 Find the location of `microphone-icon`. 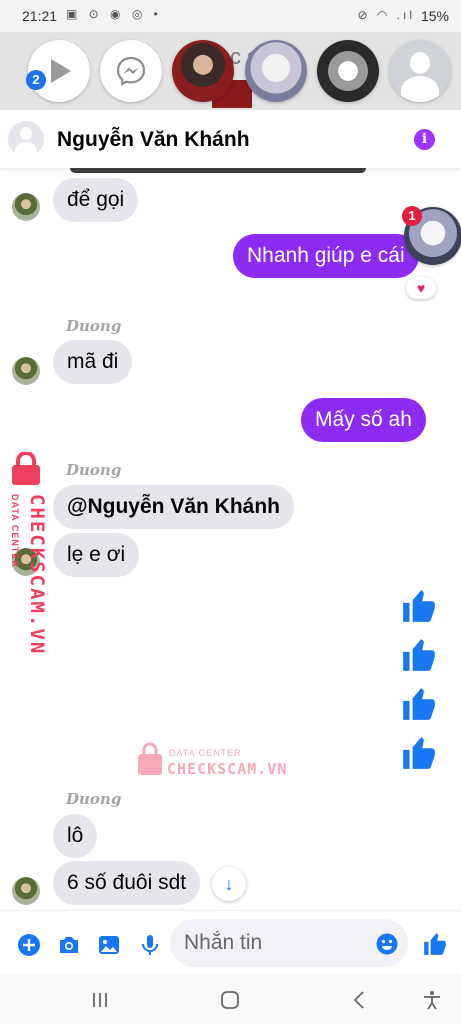

microphone-icon is located at coordinates (150, 945).